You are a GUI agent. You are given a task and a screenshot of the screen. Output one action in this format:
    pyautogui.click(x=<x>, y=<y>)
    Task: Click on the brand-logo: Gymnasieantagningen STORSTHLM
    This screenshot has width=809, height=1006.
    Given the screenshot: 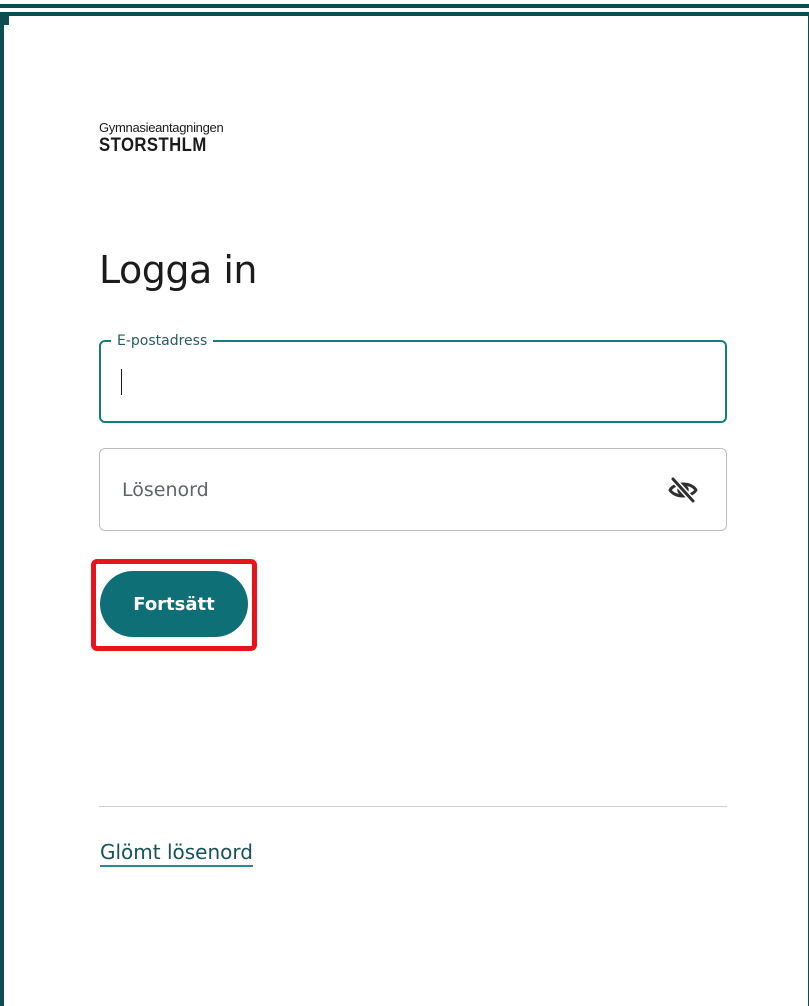 What is the action you would take?
    pyautogui.click(x=161, y=138)
    